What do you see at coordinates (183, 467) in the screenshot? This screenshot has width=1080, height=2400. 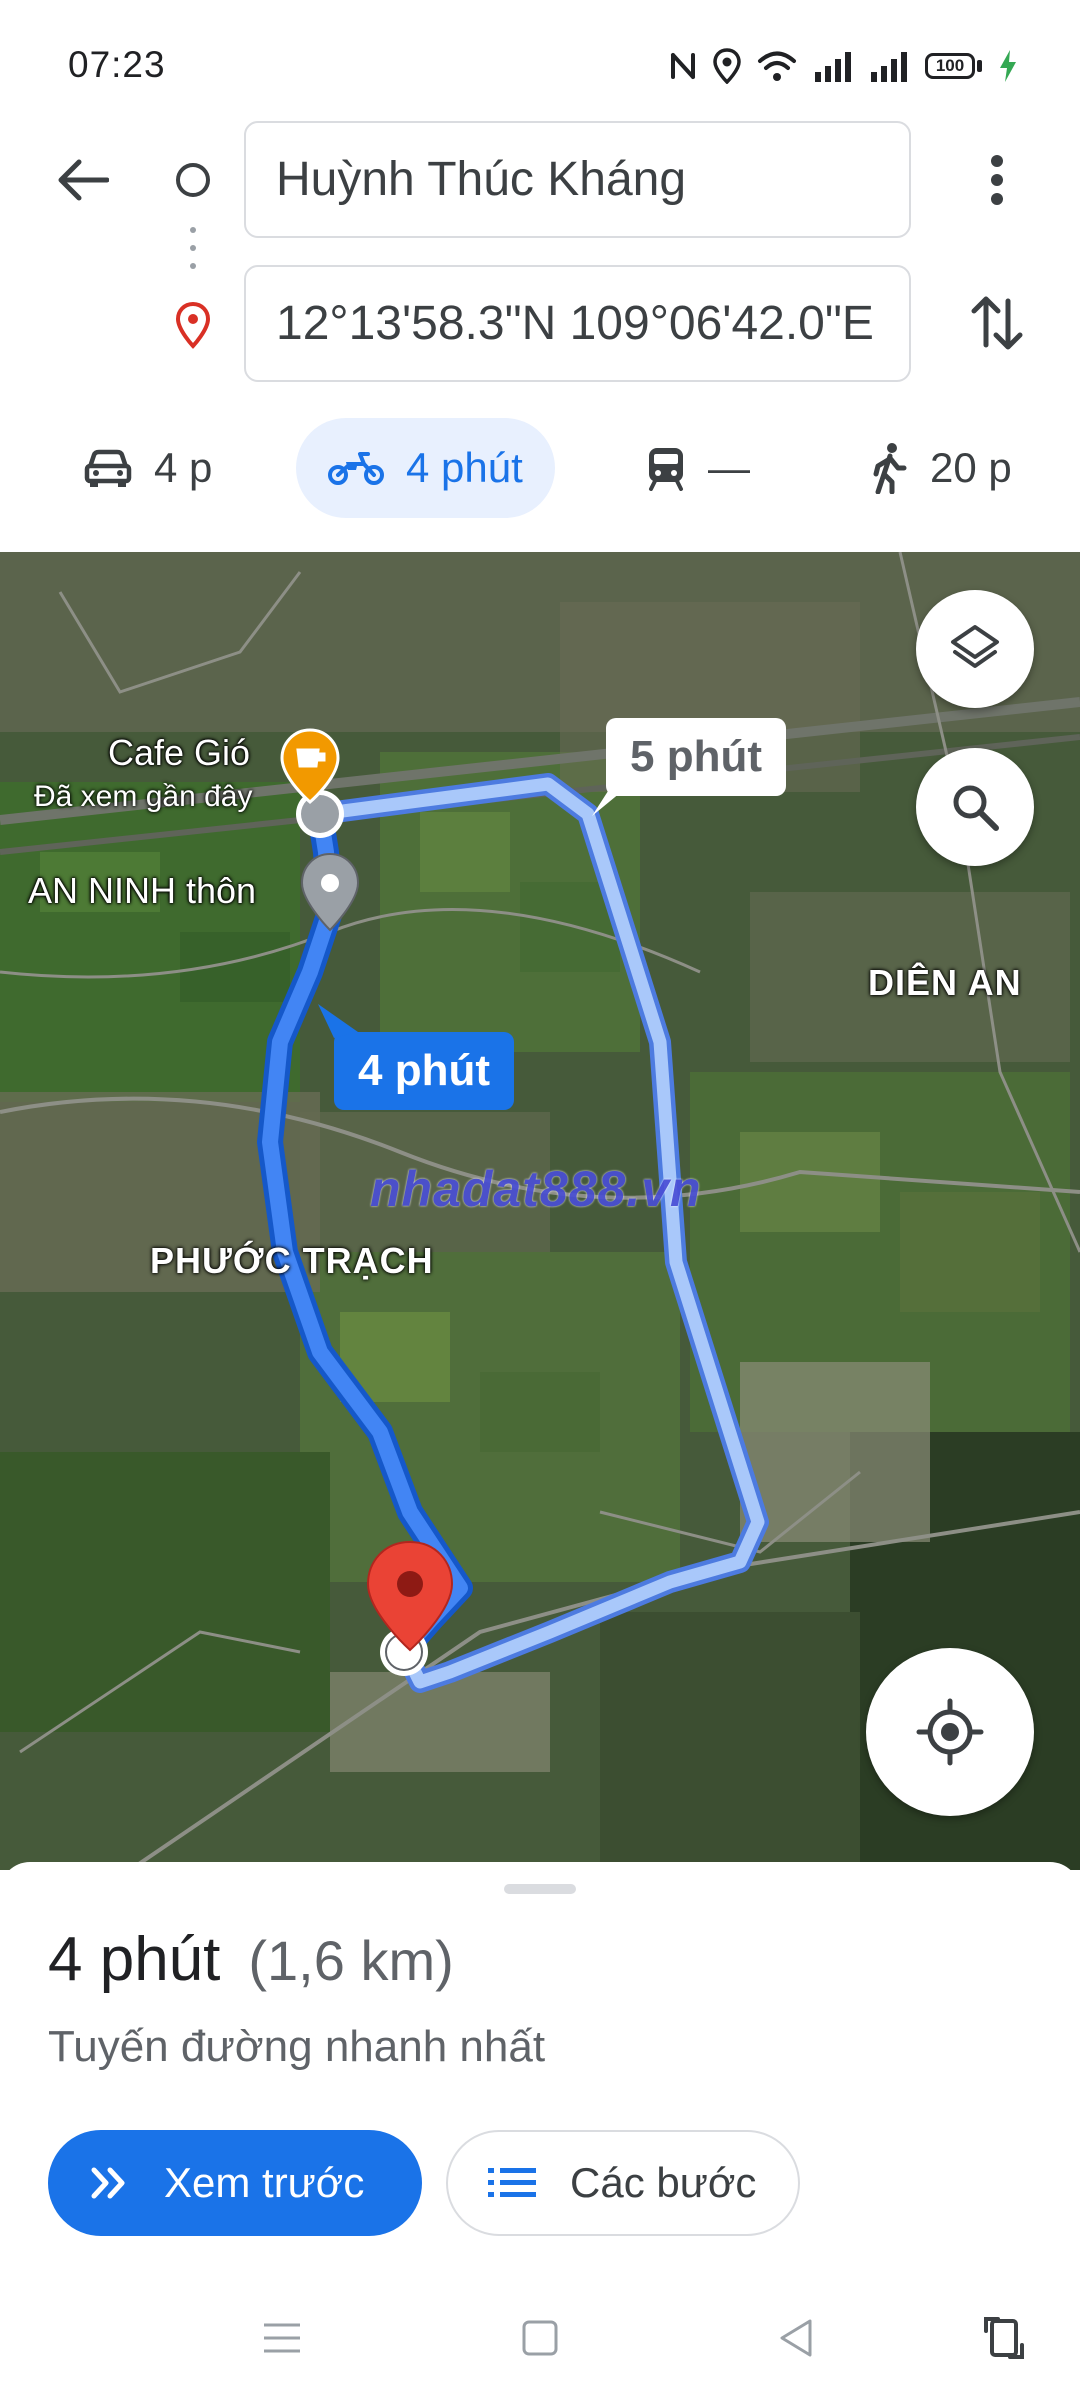 I see `mode-label-car: 4 p` at bounding box center [183, 467].